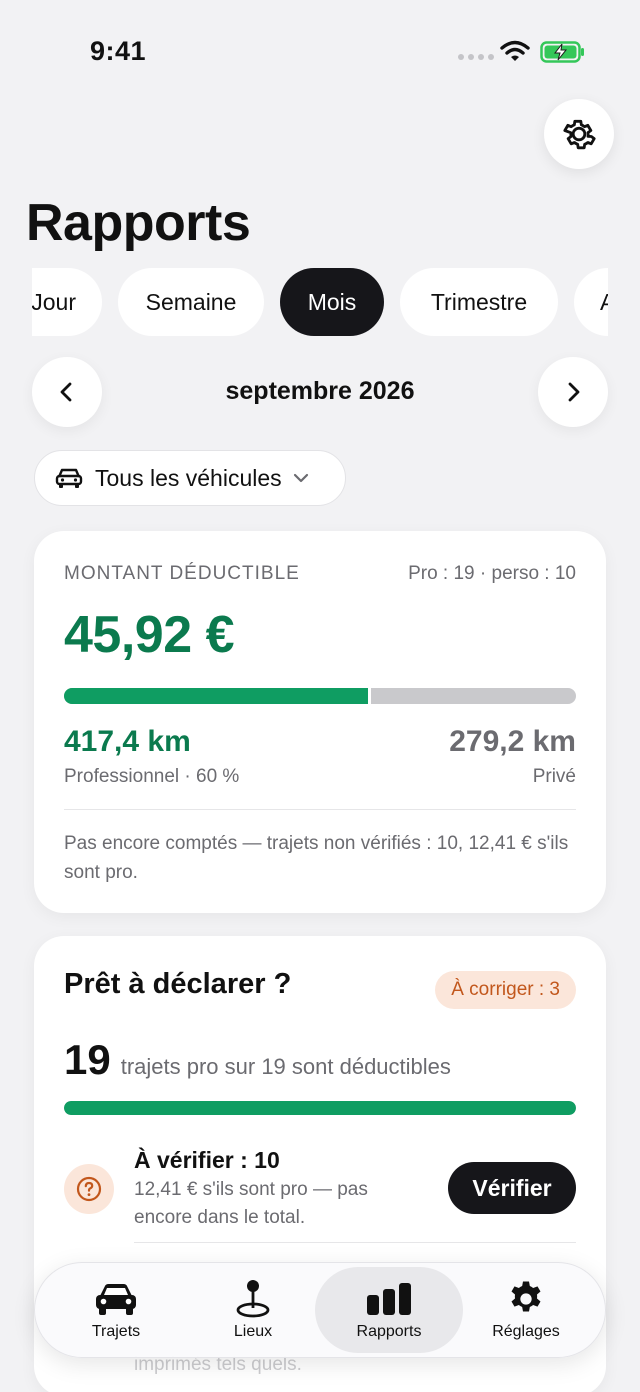 Image resolution: width=640 pixels, height=1392 pixels. Describe the element at coordinates (505, 990) in the screenshot. I see `to-fix-badge: À corriger : 3` at that location.